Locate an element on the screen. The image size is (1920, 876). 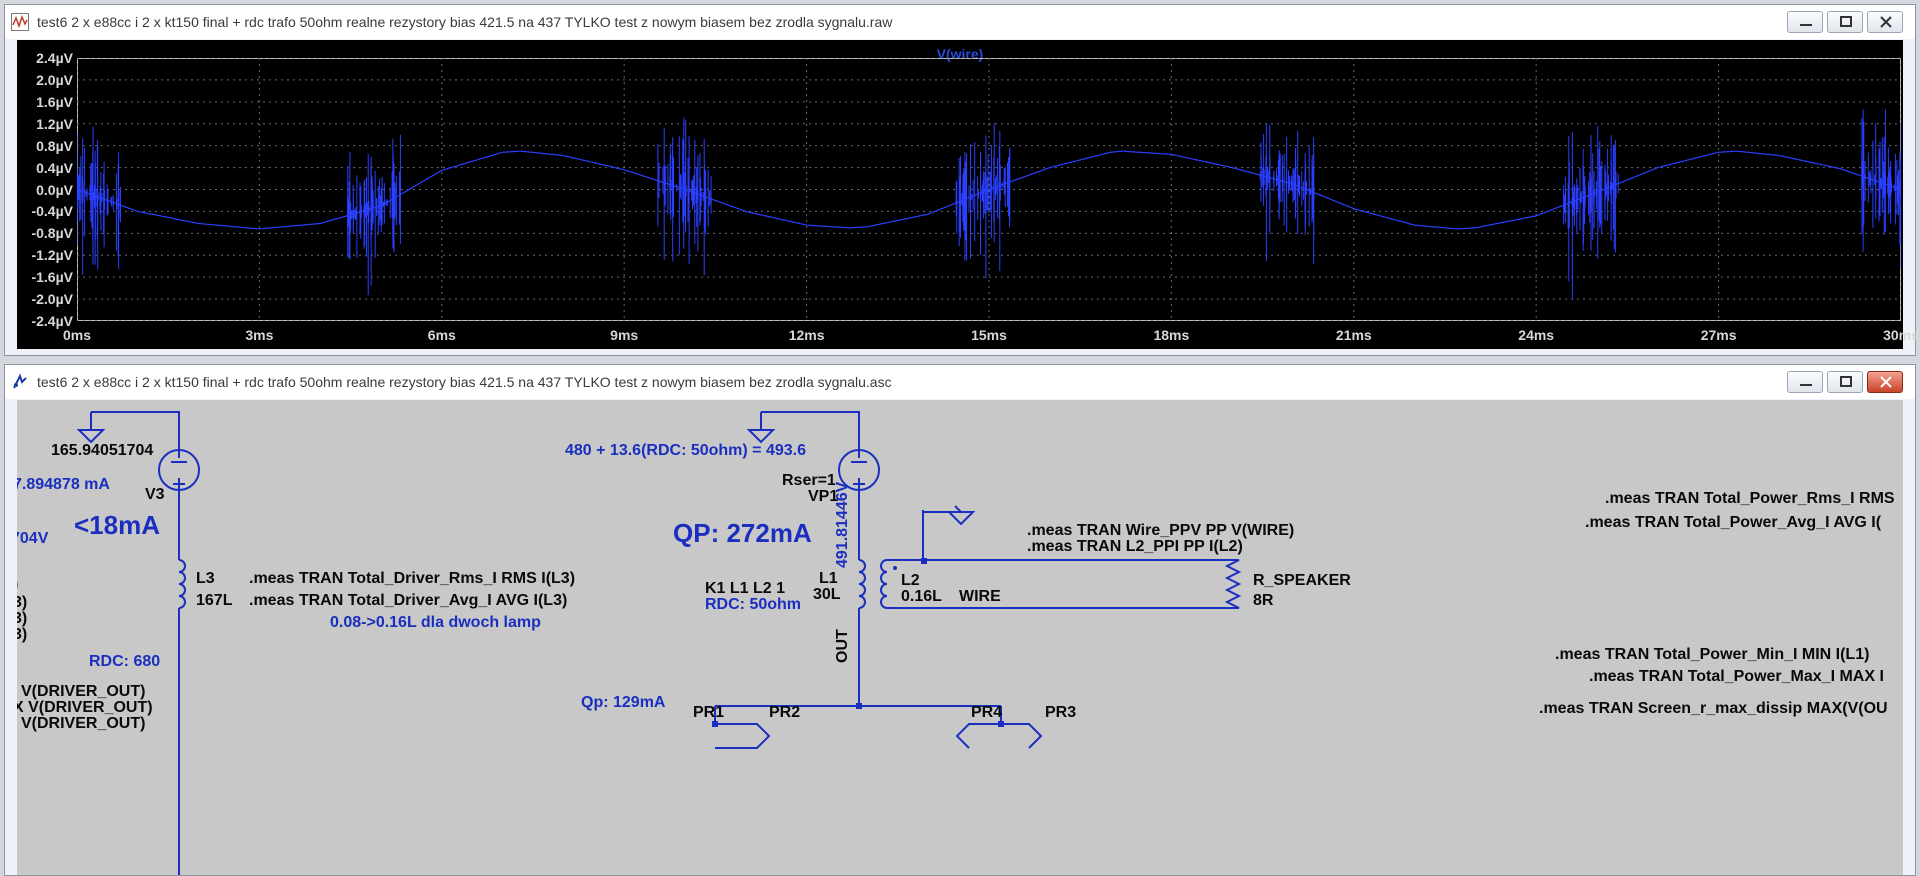
current-note: <18mA is located at coordinates (117, 525).